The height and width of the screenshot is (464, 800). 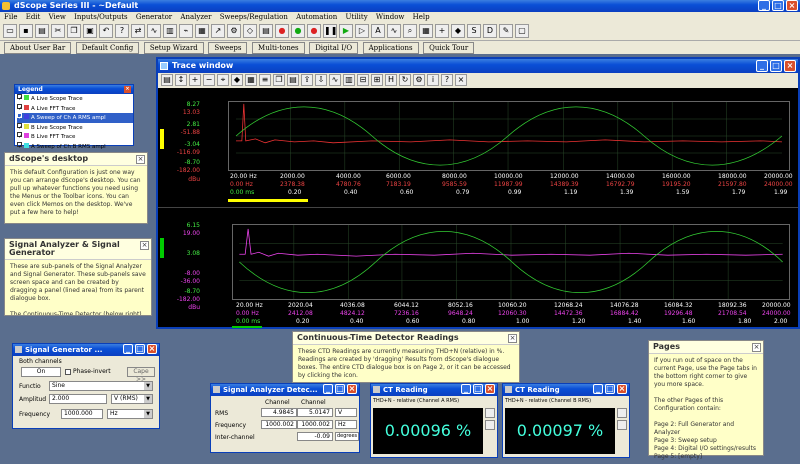 I want to click on menu-generator: Generator, so click(x=154, y=17).